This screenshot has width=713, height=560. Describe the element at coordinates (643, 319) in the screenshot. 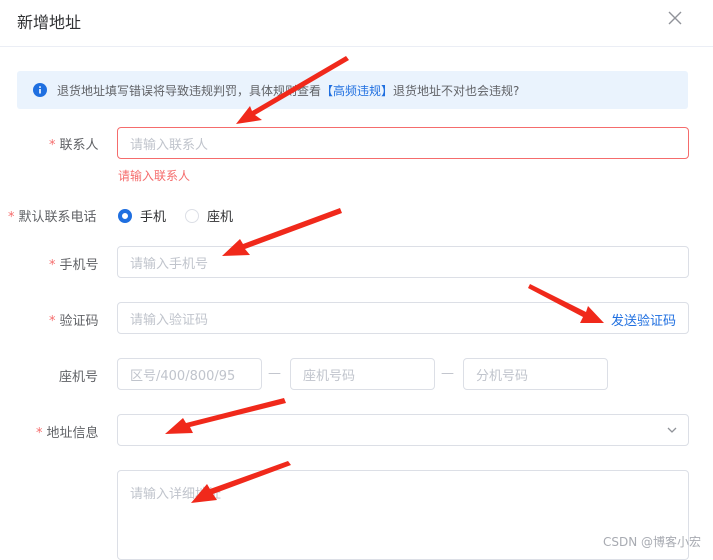

I see `send-code-button: 发送验证码` at that location.